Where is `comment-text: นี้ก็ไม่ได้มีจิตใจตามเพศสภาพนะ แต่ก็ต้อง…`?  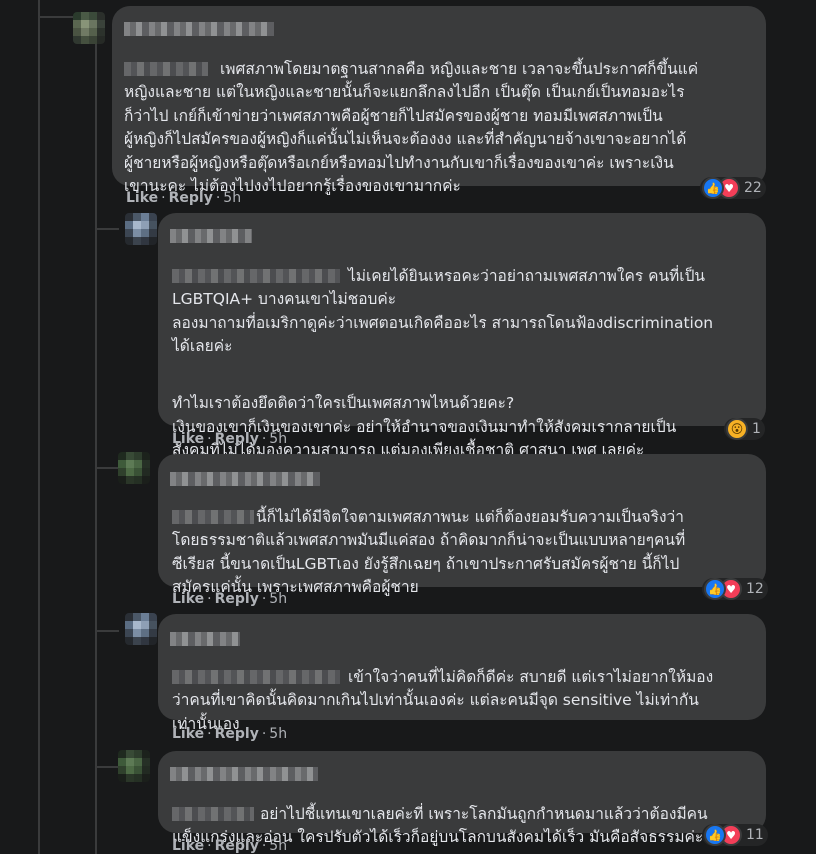 comment-text: นี้ก็ไม่ได้มีจิตใจตามเพศสภาพนะ แต่ก็ต้อง… is located at coordinates (469, 541).